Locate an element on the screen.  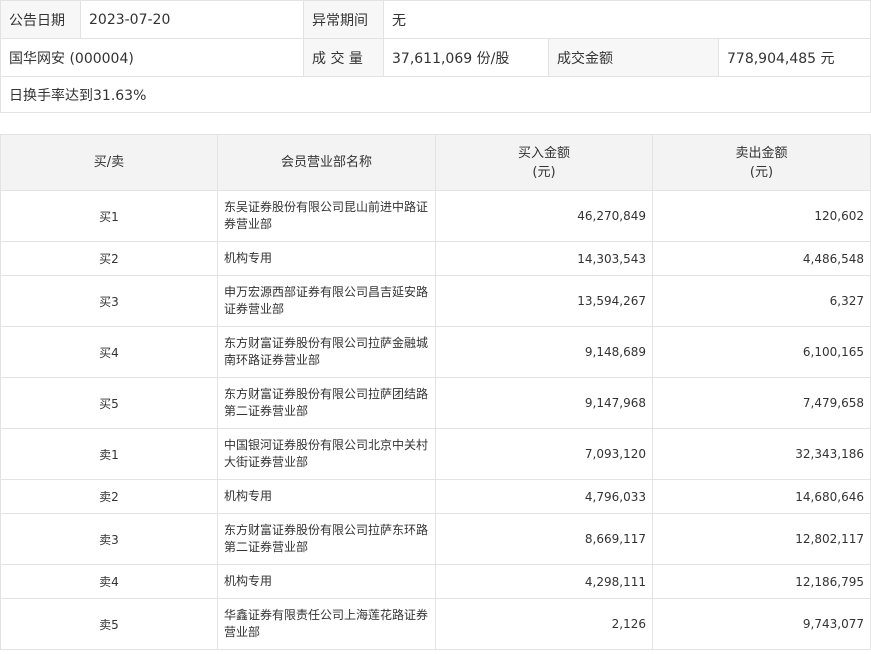
announce-date-label: 公告日期 is located at coordinates (40, 19).